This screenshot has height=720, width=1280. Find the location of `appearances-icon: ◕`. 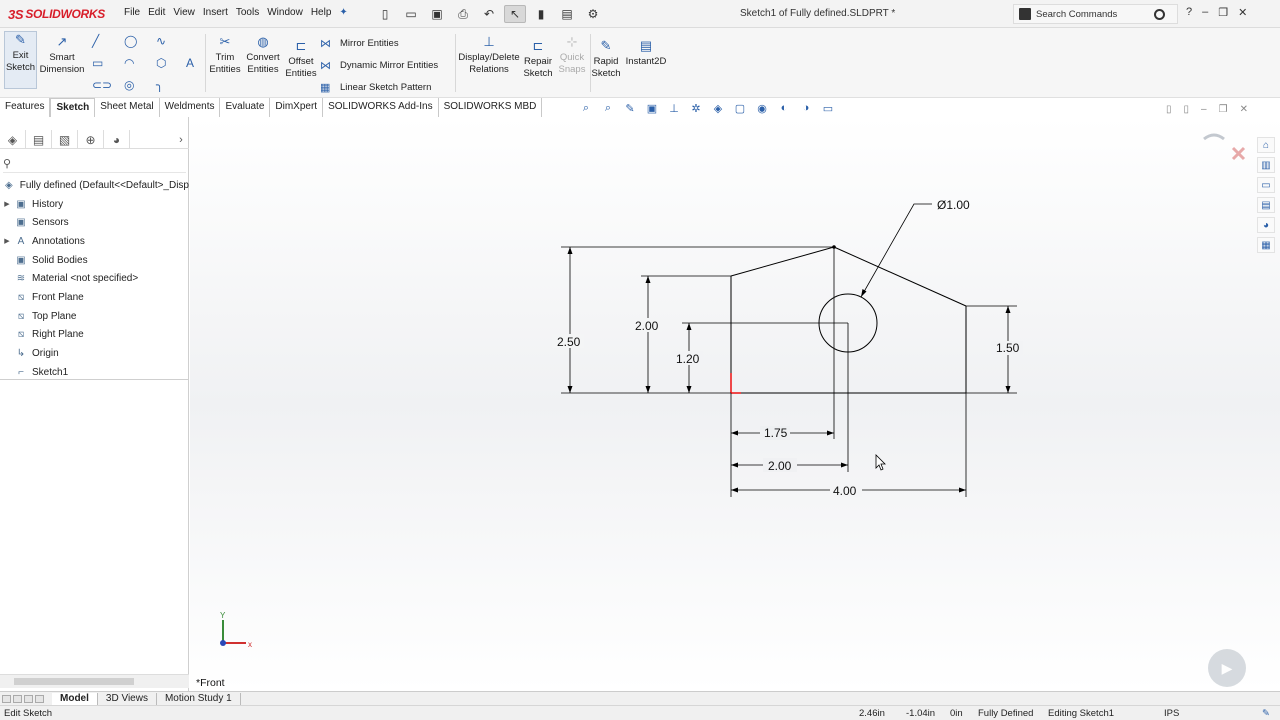

appearances-icon: ◕ is located at coordinates (1266, 225).